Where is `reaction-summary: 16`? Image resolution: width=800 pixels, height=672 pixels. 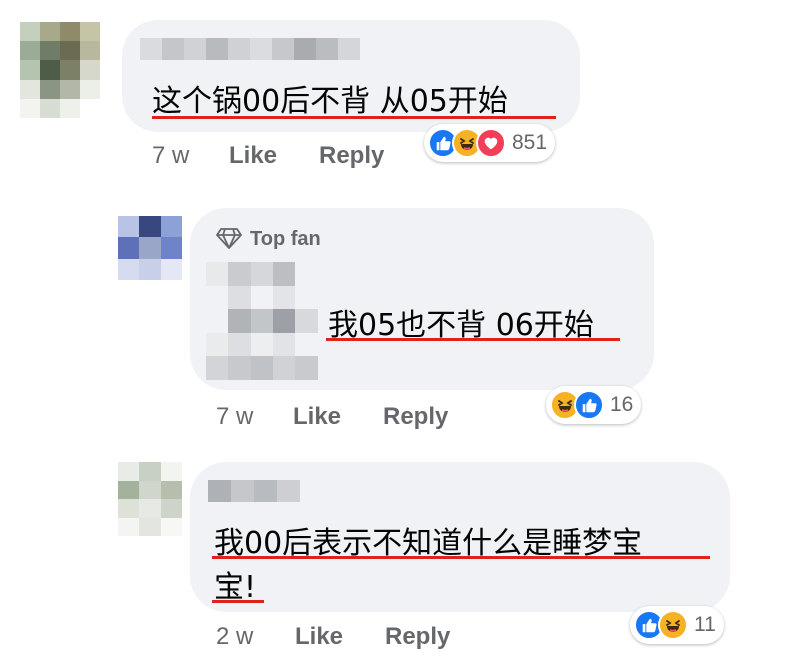
reaction-summary: 16 is located at coordinates (594, 405).